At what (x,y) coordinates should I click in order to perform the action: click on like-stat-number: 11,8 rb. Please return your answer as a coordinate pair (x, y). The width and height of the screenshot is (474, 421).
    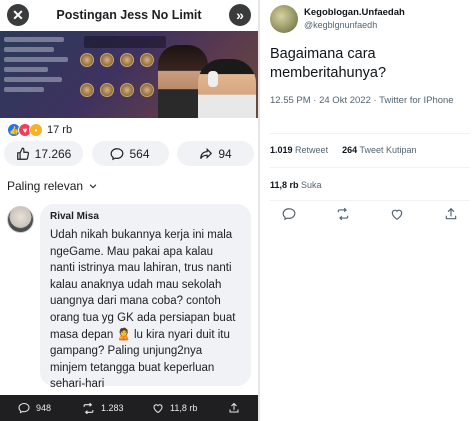
    Looking at the image, I should click on (284, 185).